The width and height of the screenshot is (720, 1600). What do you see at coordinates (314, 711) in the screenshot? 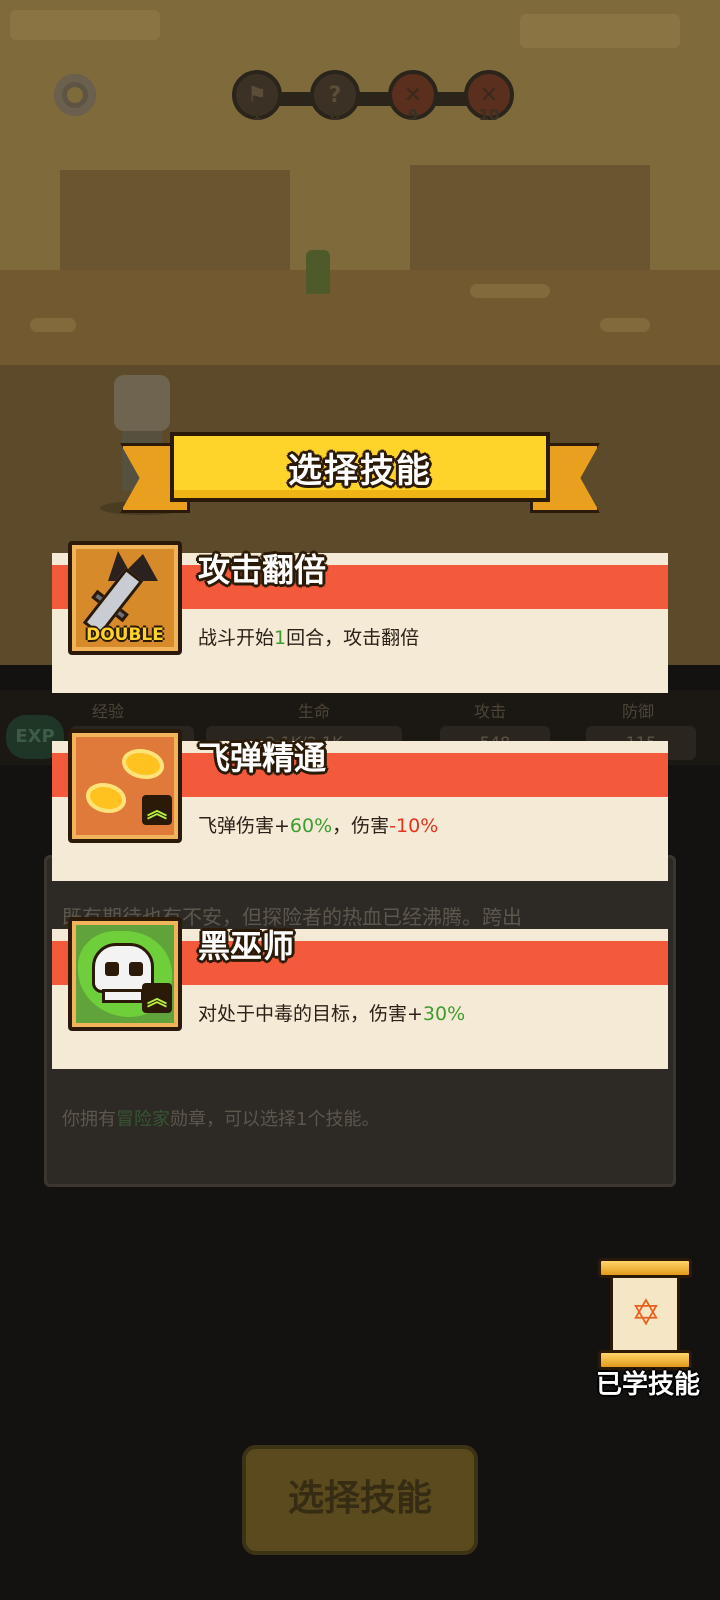
I see `hp-label: 生命` at bounding box center [314, 711].